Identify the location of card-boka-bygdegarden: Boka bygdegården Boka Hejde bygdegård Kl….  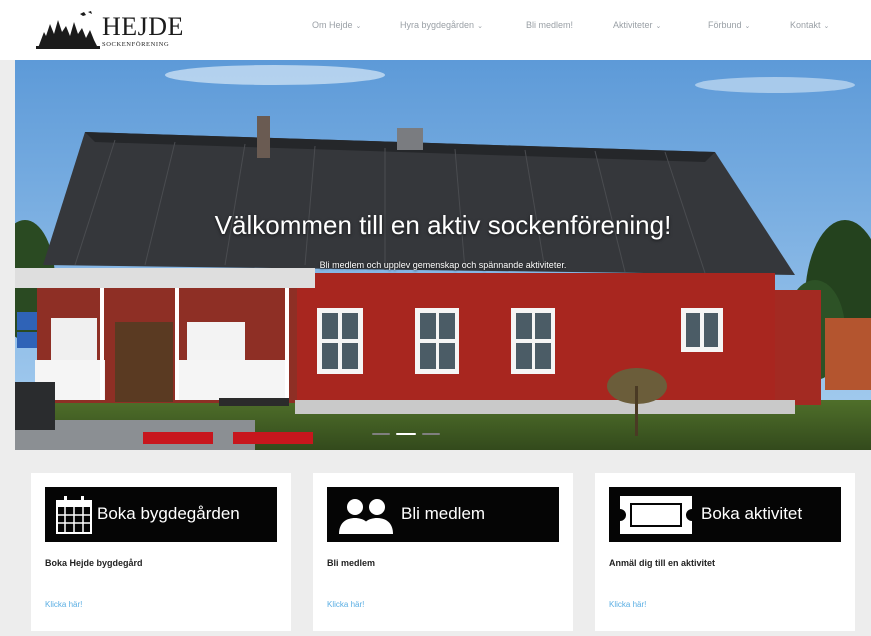
(161, 552).